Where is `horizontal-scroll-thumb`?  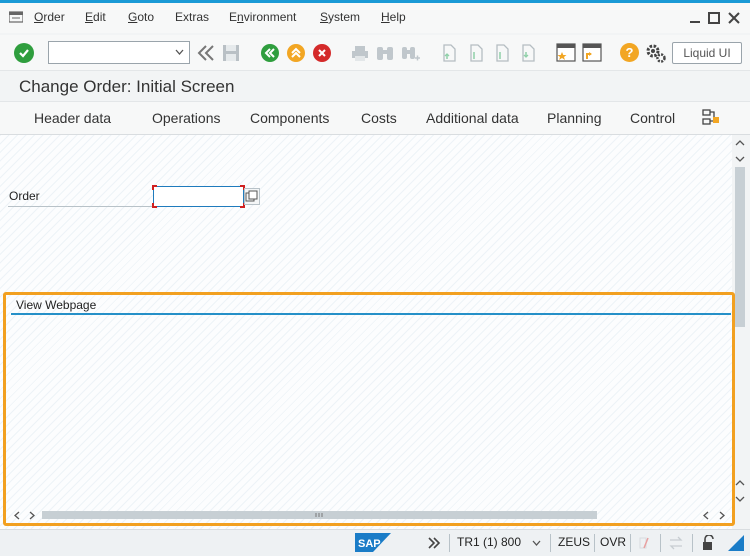 horizontal-scroll-thumb is located at coordinates (319, 515).